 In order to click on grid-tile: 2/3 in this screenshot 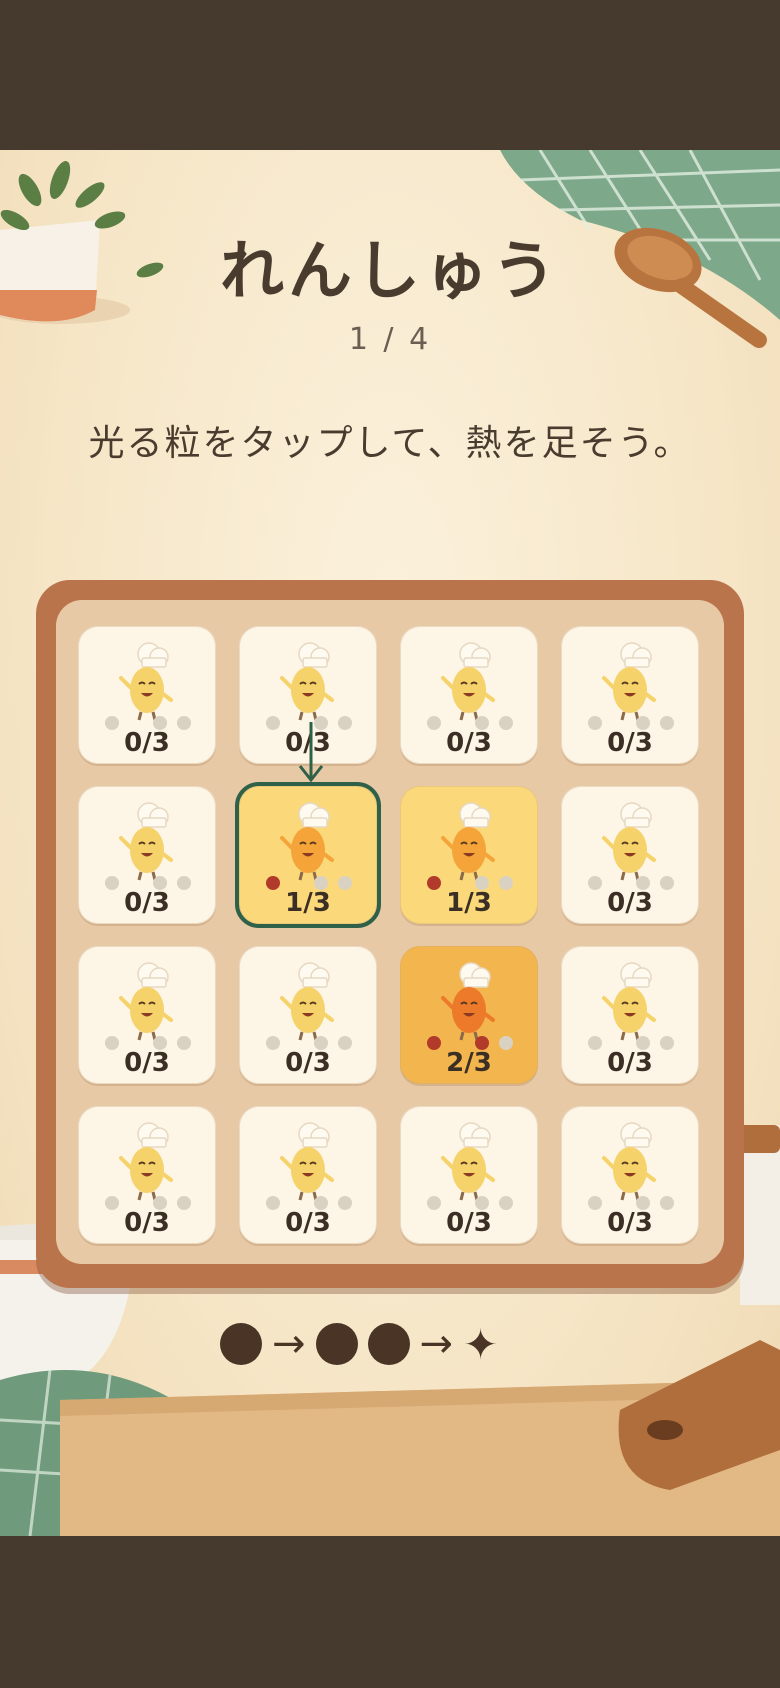, I will do `click(469, 1015)`.